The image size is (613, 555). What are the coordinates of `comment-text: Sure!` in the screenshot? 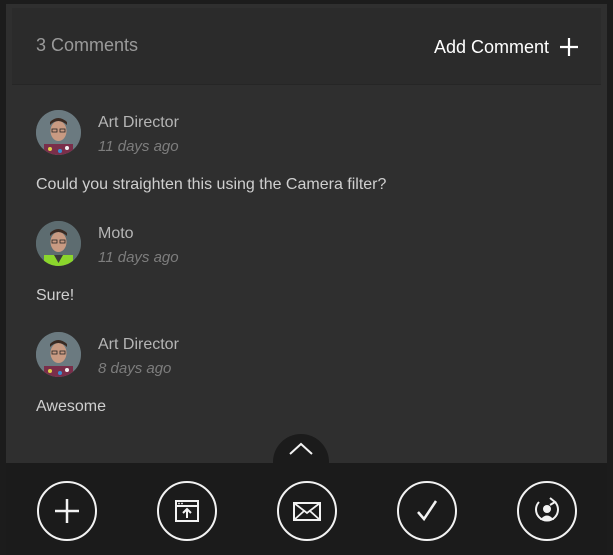 It's located at (55, 295).